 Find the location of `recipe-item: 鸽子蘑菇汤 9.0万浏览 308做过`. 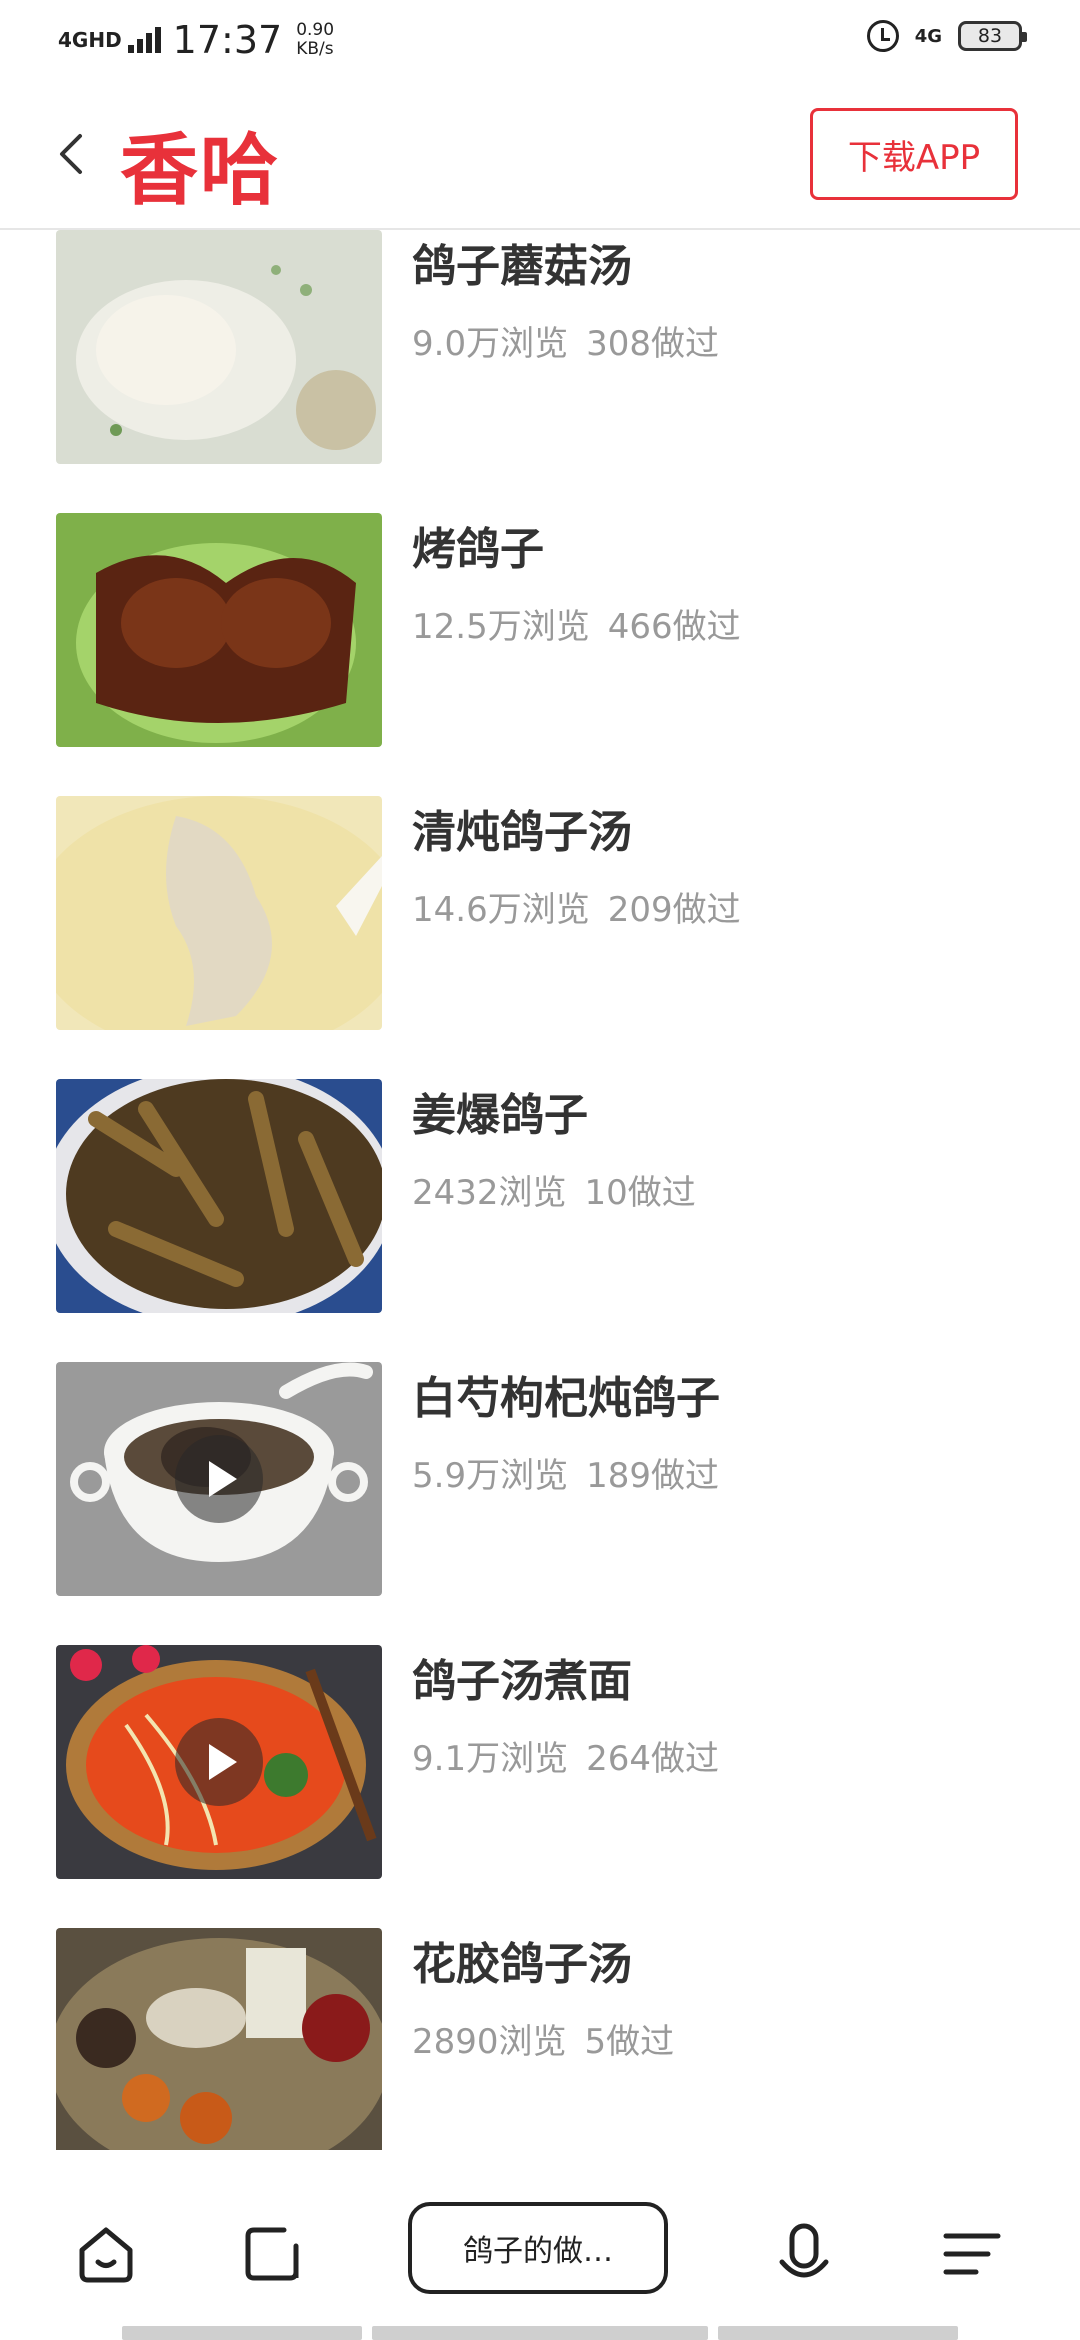

recipe-item: 鸽子蘑菇汤 9.0万浏览 308做过 is located at coordinates (540, 350).